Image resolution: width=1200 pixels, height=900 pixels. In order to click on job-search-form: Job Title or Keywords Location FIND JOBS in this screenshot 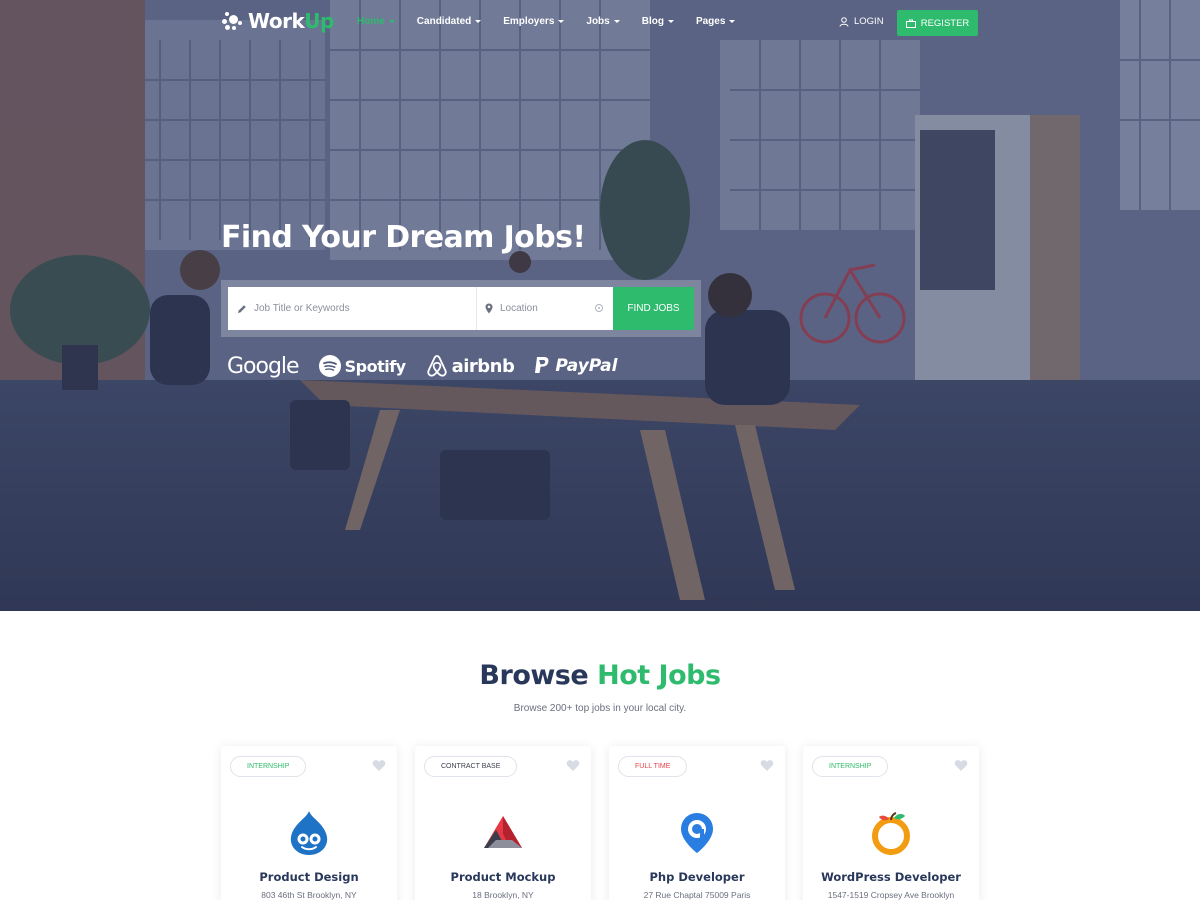, I will do `click(461, 308)`.